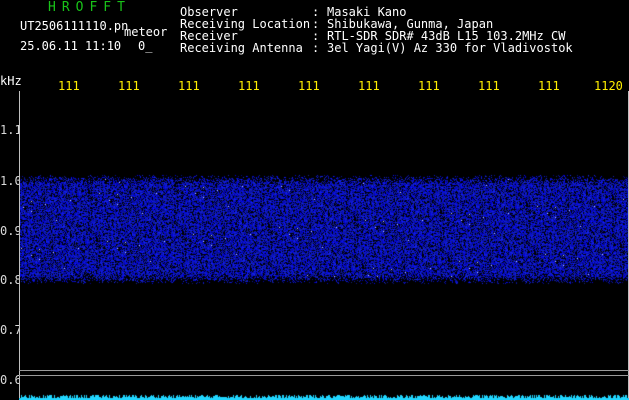 The image size is (629, 400). What do you see at coordinates (11, 81) in the screenshot?
I see `y-axis-unit: kHz` at bounding box center [11, 81].